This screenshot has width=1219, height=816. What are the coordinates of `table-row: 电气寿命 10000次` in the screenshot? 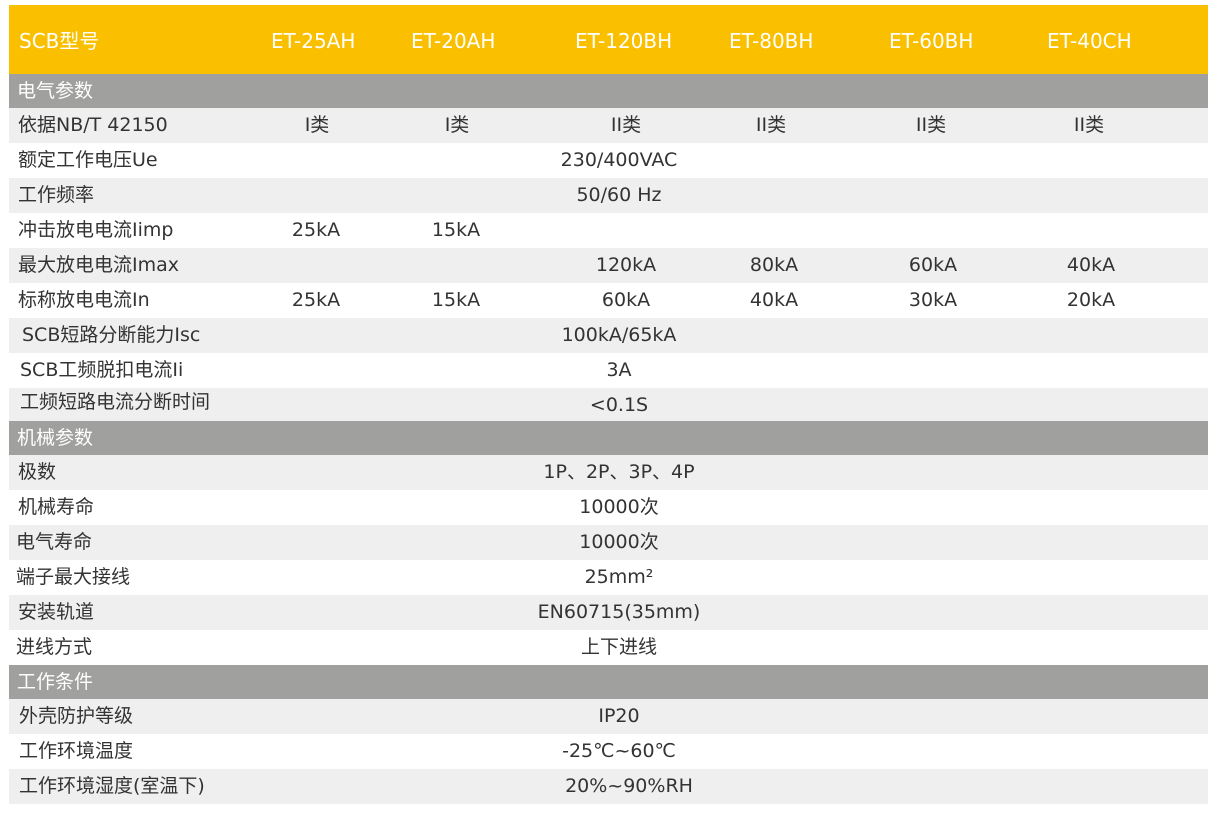 It's located at (608, 542).